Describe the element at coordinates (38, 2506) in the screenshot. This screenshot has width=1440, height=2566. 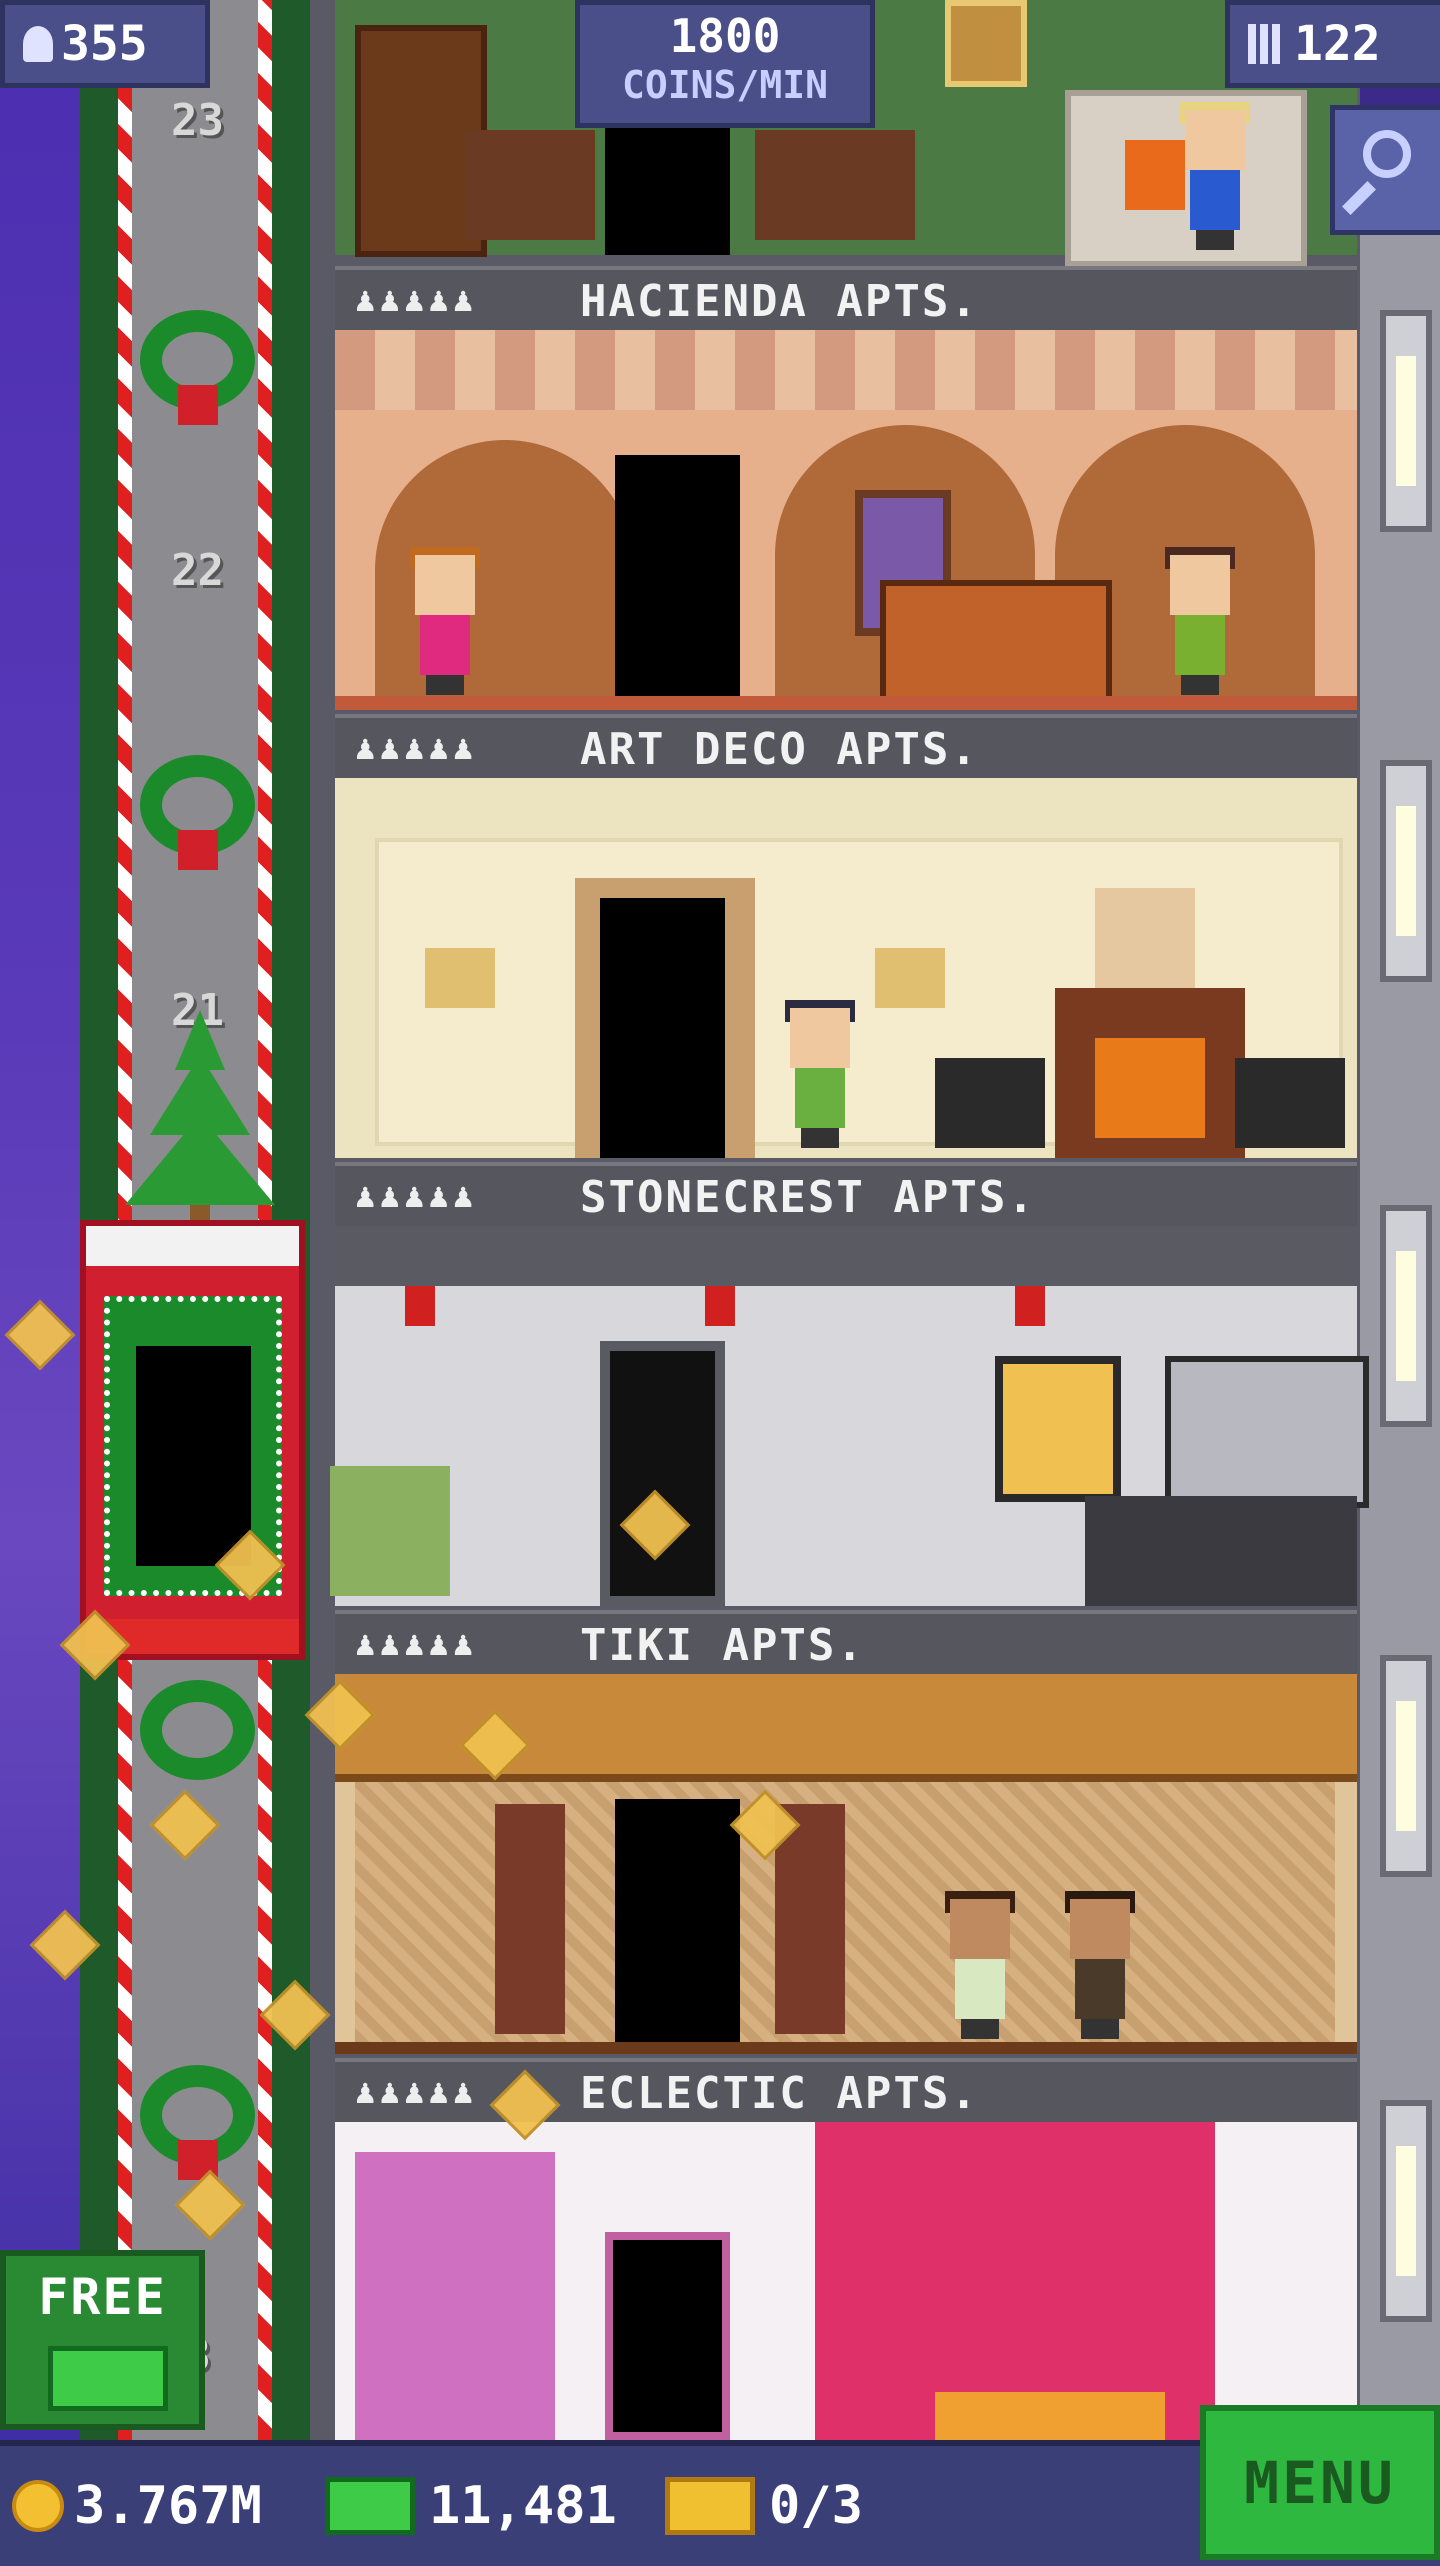
I see `coin-icon` at that location.